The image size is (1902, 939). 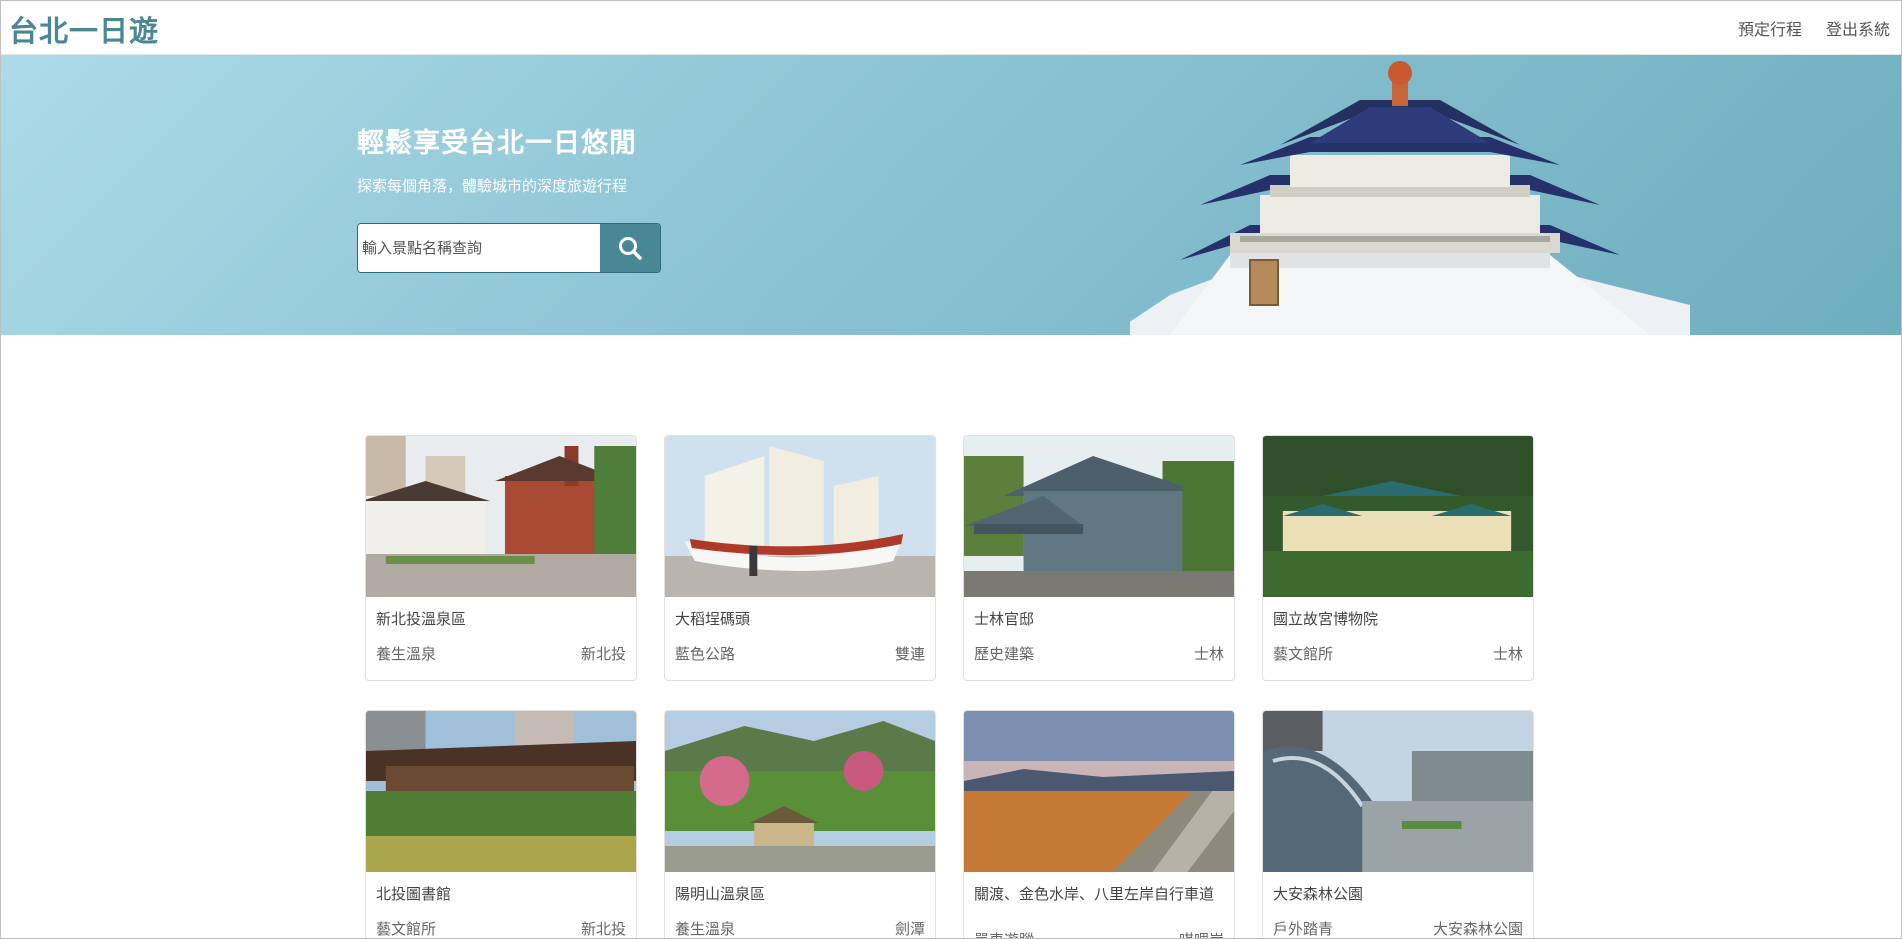 What do you see at coordinates (1410, 198) in the screenshot?
I see `pagoda-illustration` at bounding box center [1410, 198].